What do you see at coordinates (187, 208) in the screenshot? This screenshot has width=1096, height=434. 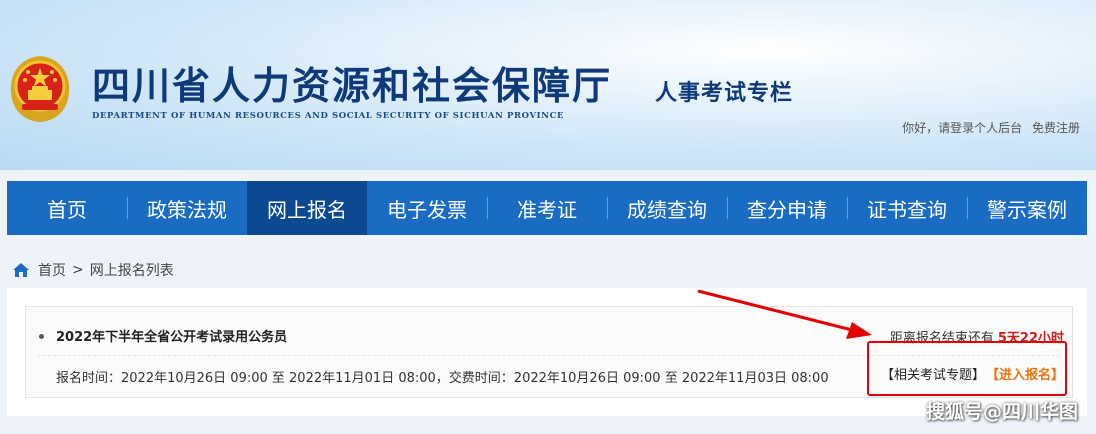 I see `nav-item-policy: 政策法规` at bounding box center [187, 208].